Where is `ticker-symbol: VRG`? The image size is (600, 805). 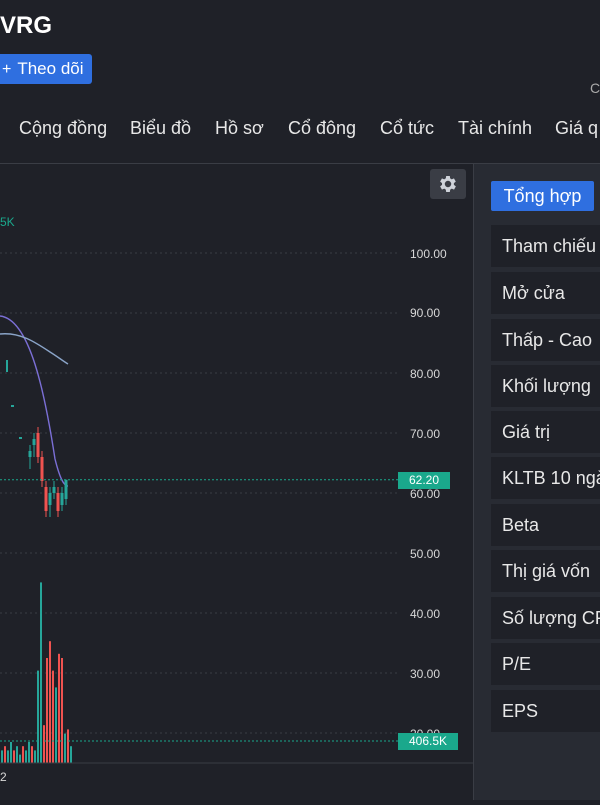 ticker-symbol: VRG is located at coordinates (26, 25).